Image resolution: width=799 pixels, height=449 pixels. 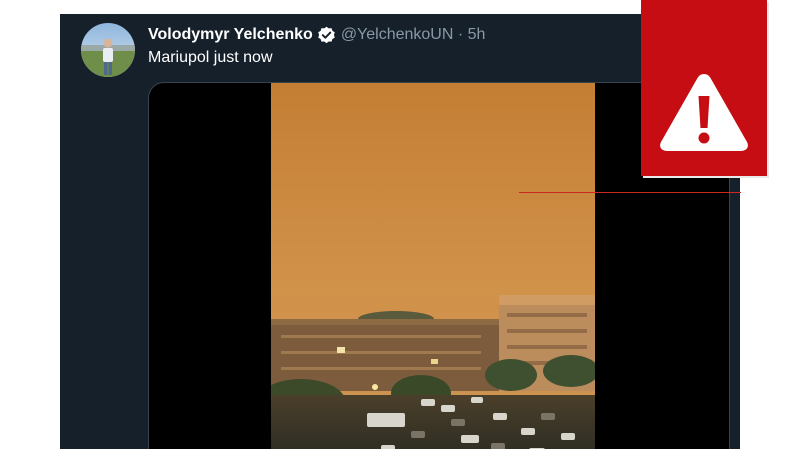 I want to click on display-name: Volodymyr Yelchenko, so click(x=230, y=35).